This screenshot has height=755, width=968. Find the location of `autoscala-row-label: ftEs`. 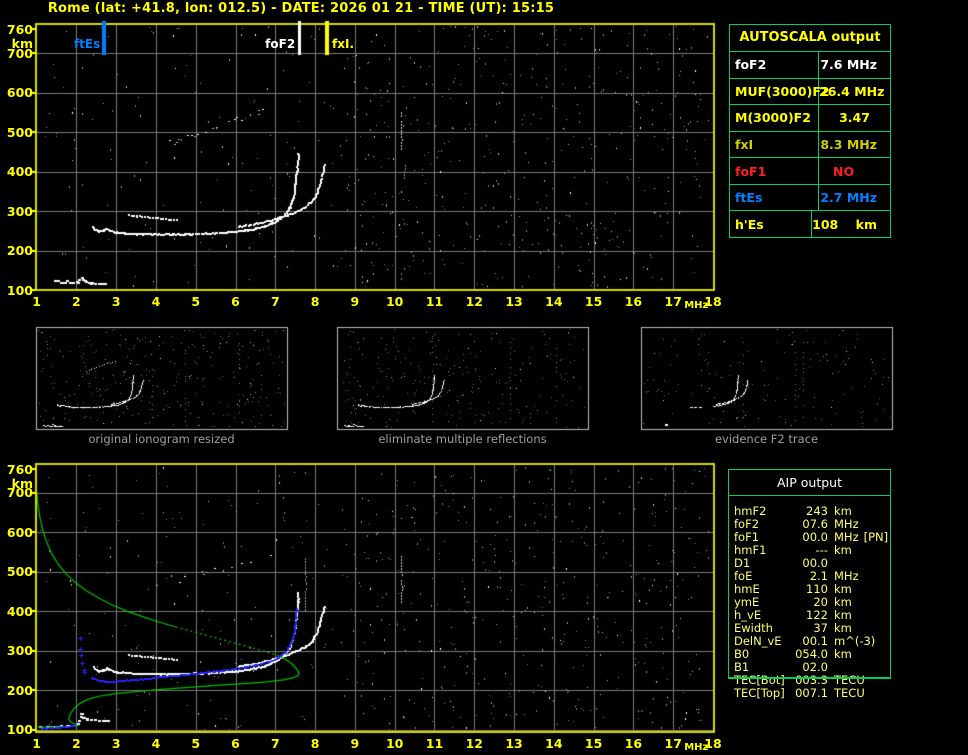

autoscala-row-label: ftEs is located at coordinates (774, 197).